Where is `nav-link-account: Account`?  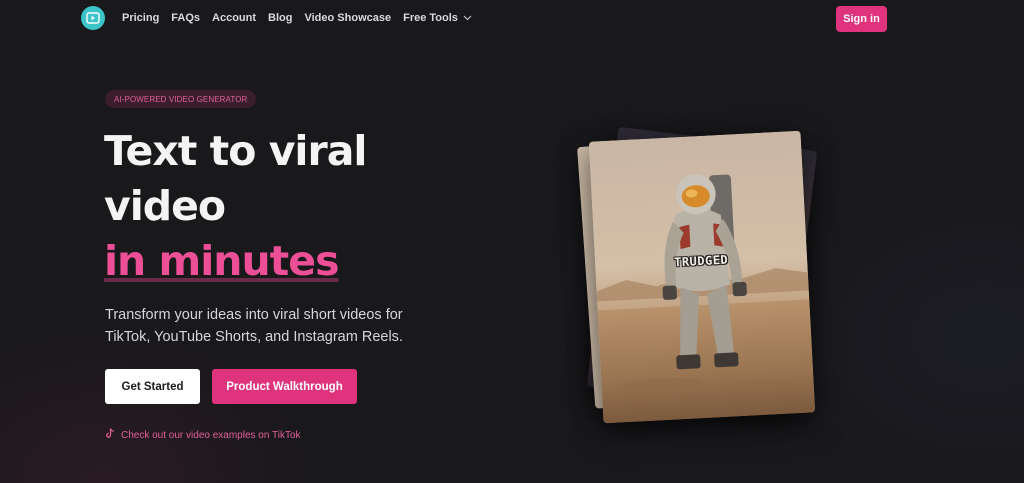 nav-link-account: Account is located at coordinates (234, 18).